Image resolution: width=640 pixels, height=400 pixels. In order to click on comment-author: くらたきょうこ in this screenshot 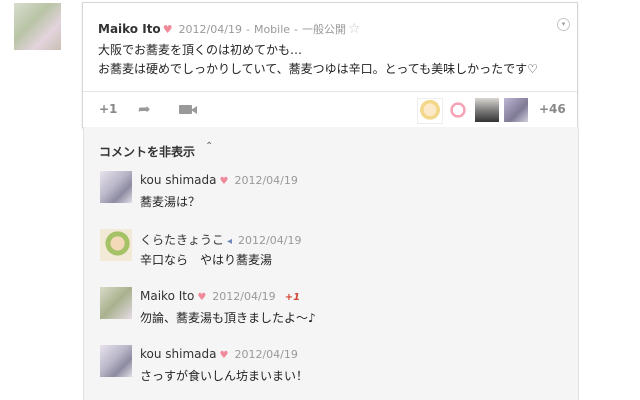, I will do `click(182, 240)`.